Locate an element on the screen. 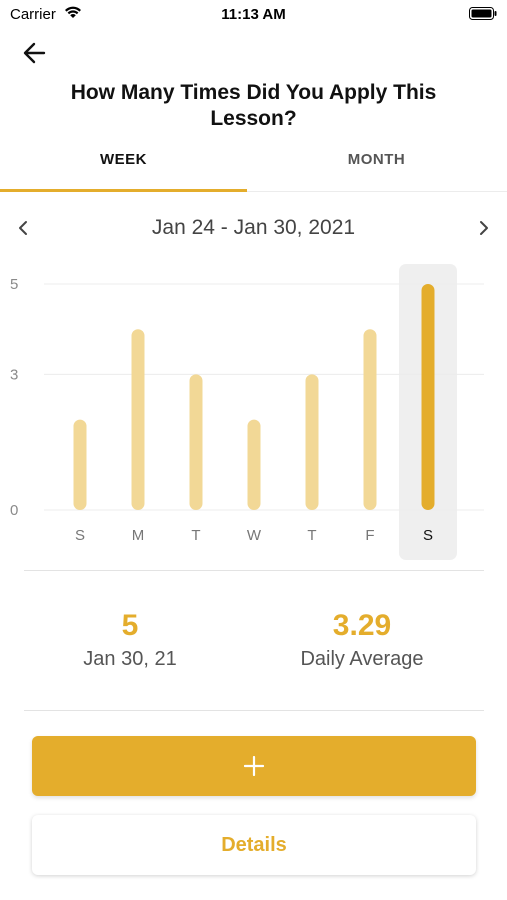  chevron-right-icon is located at coordinates (484, 228).